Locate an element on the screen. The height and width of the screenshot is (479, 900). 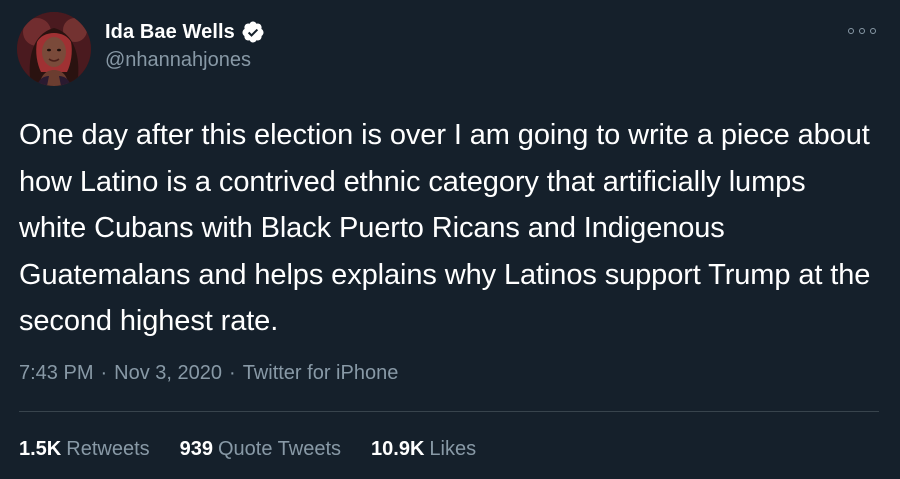
tweet-date: Nov 3, 2020 is located at coordinates (168, 373).